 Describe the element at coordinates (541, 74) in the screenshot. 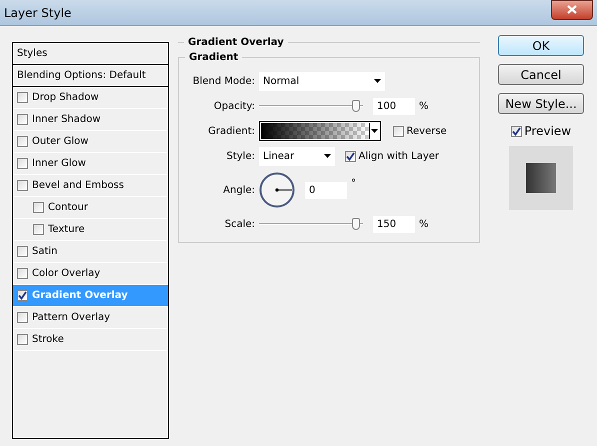

I see `dialog-button: Cancel` at that location.